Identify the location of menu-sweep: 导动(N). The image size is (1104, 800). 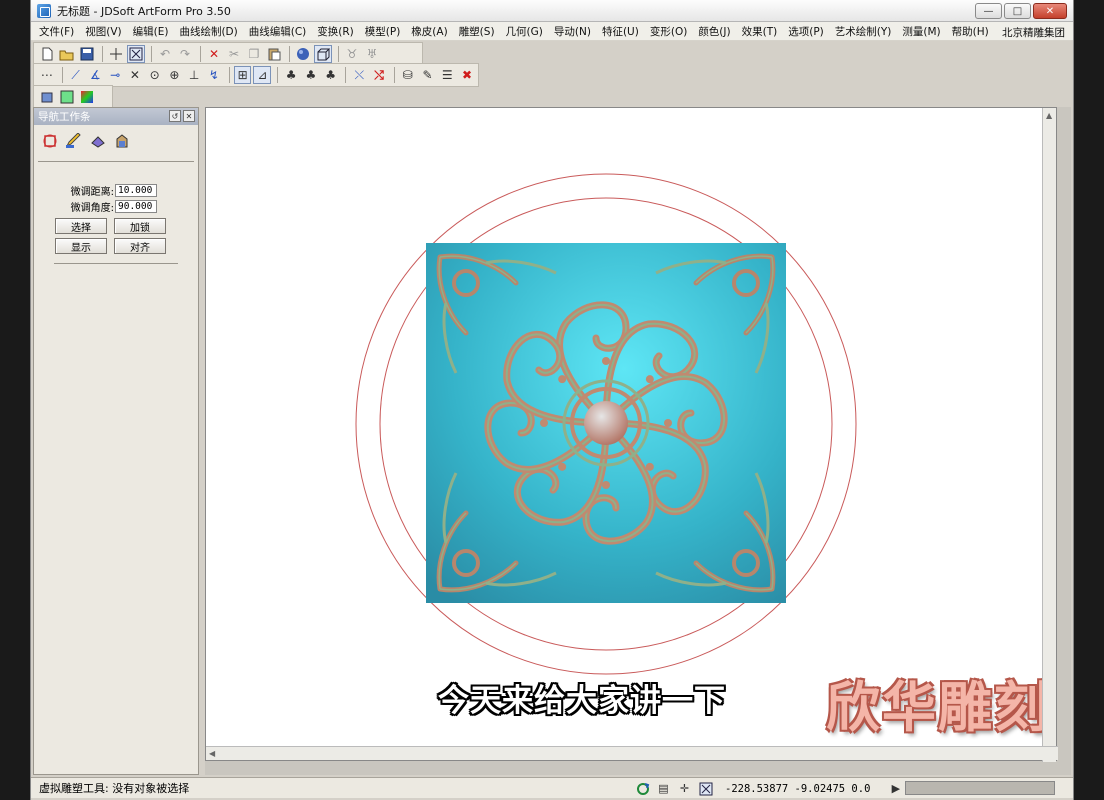
(572, 31).